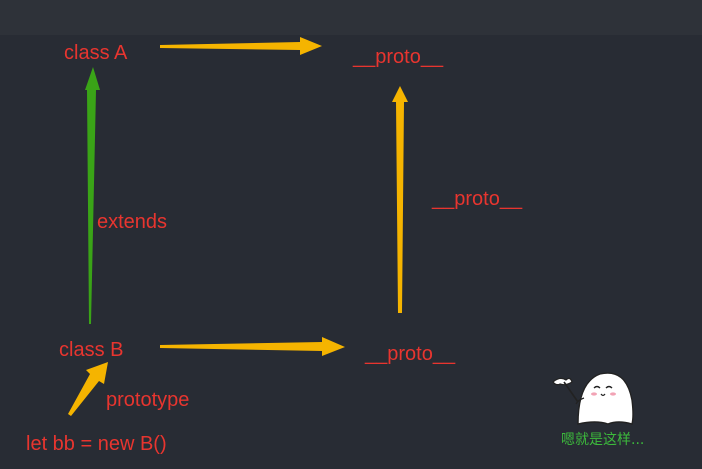 This screenshot has width=702, height=469. I want to click on arrow-instance-to-class-b, so click(88, 389).